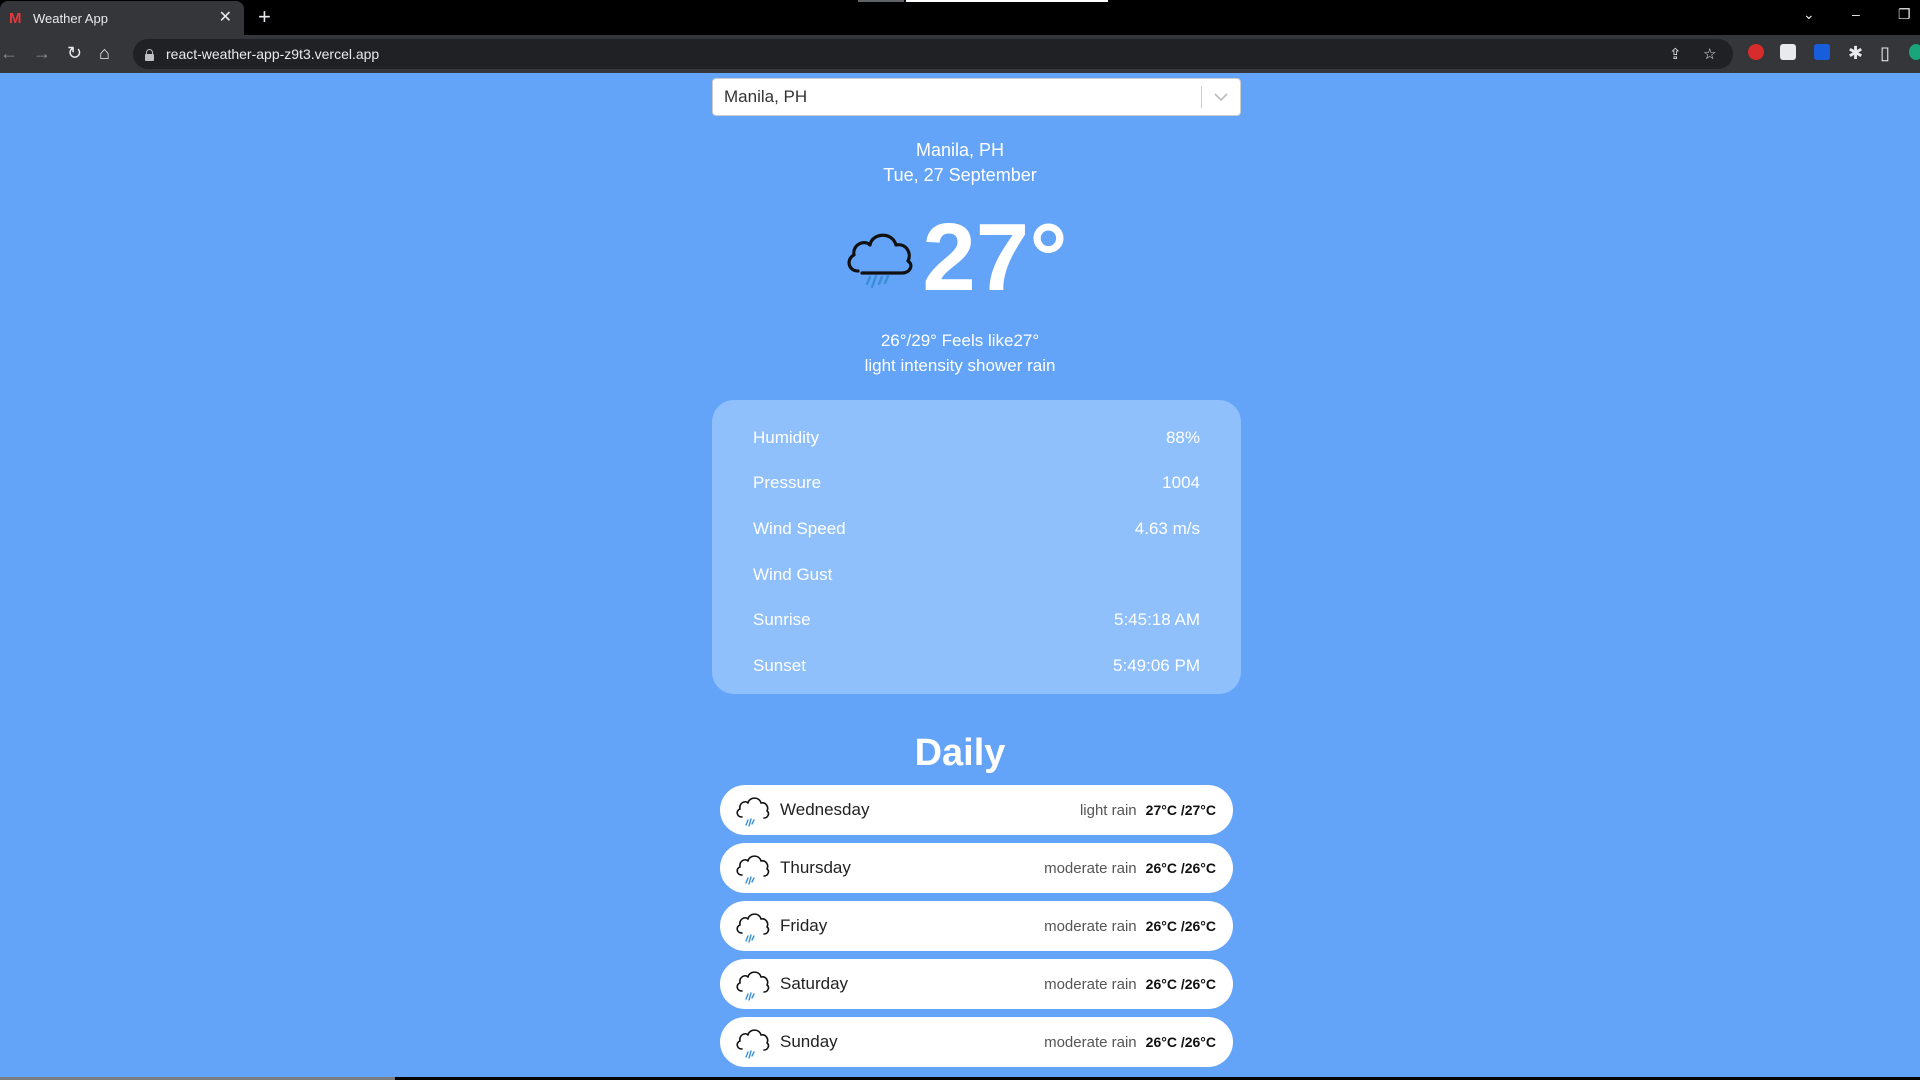 This screenshot has width=1920, height=1080. I want to click on detail-row-pressure: Pressure 1004, so click(976, 484).